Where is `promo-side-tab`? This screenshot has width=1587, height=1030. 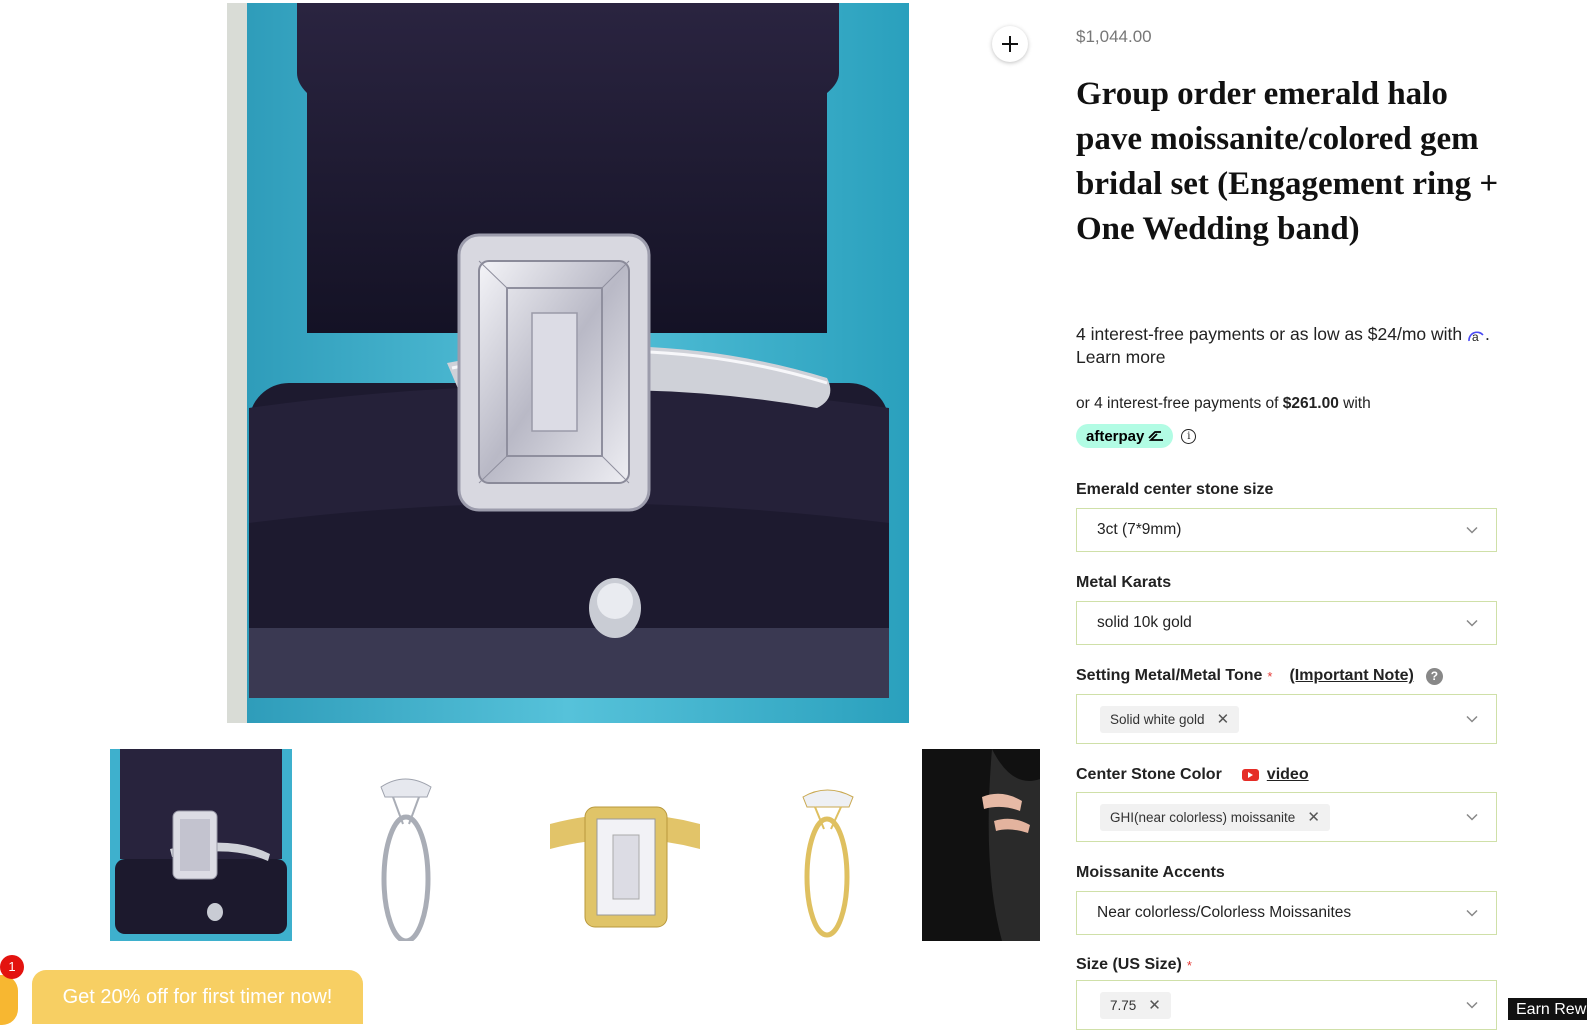 promo-side-tab is located at coordinates (9, 1000).